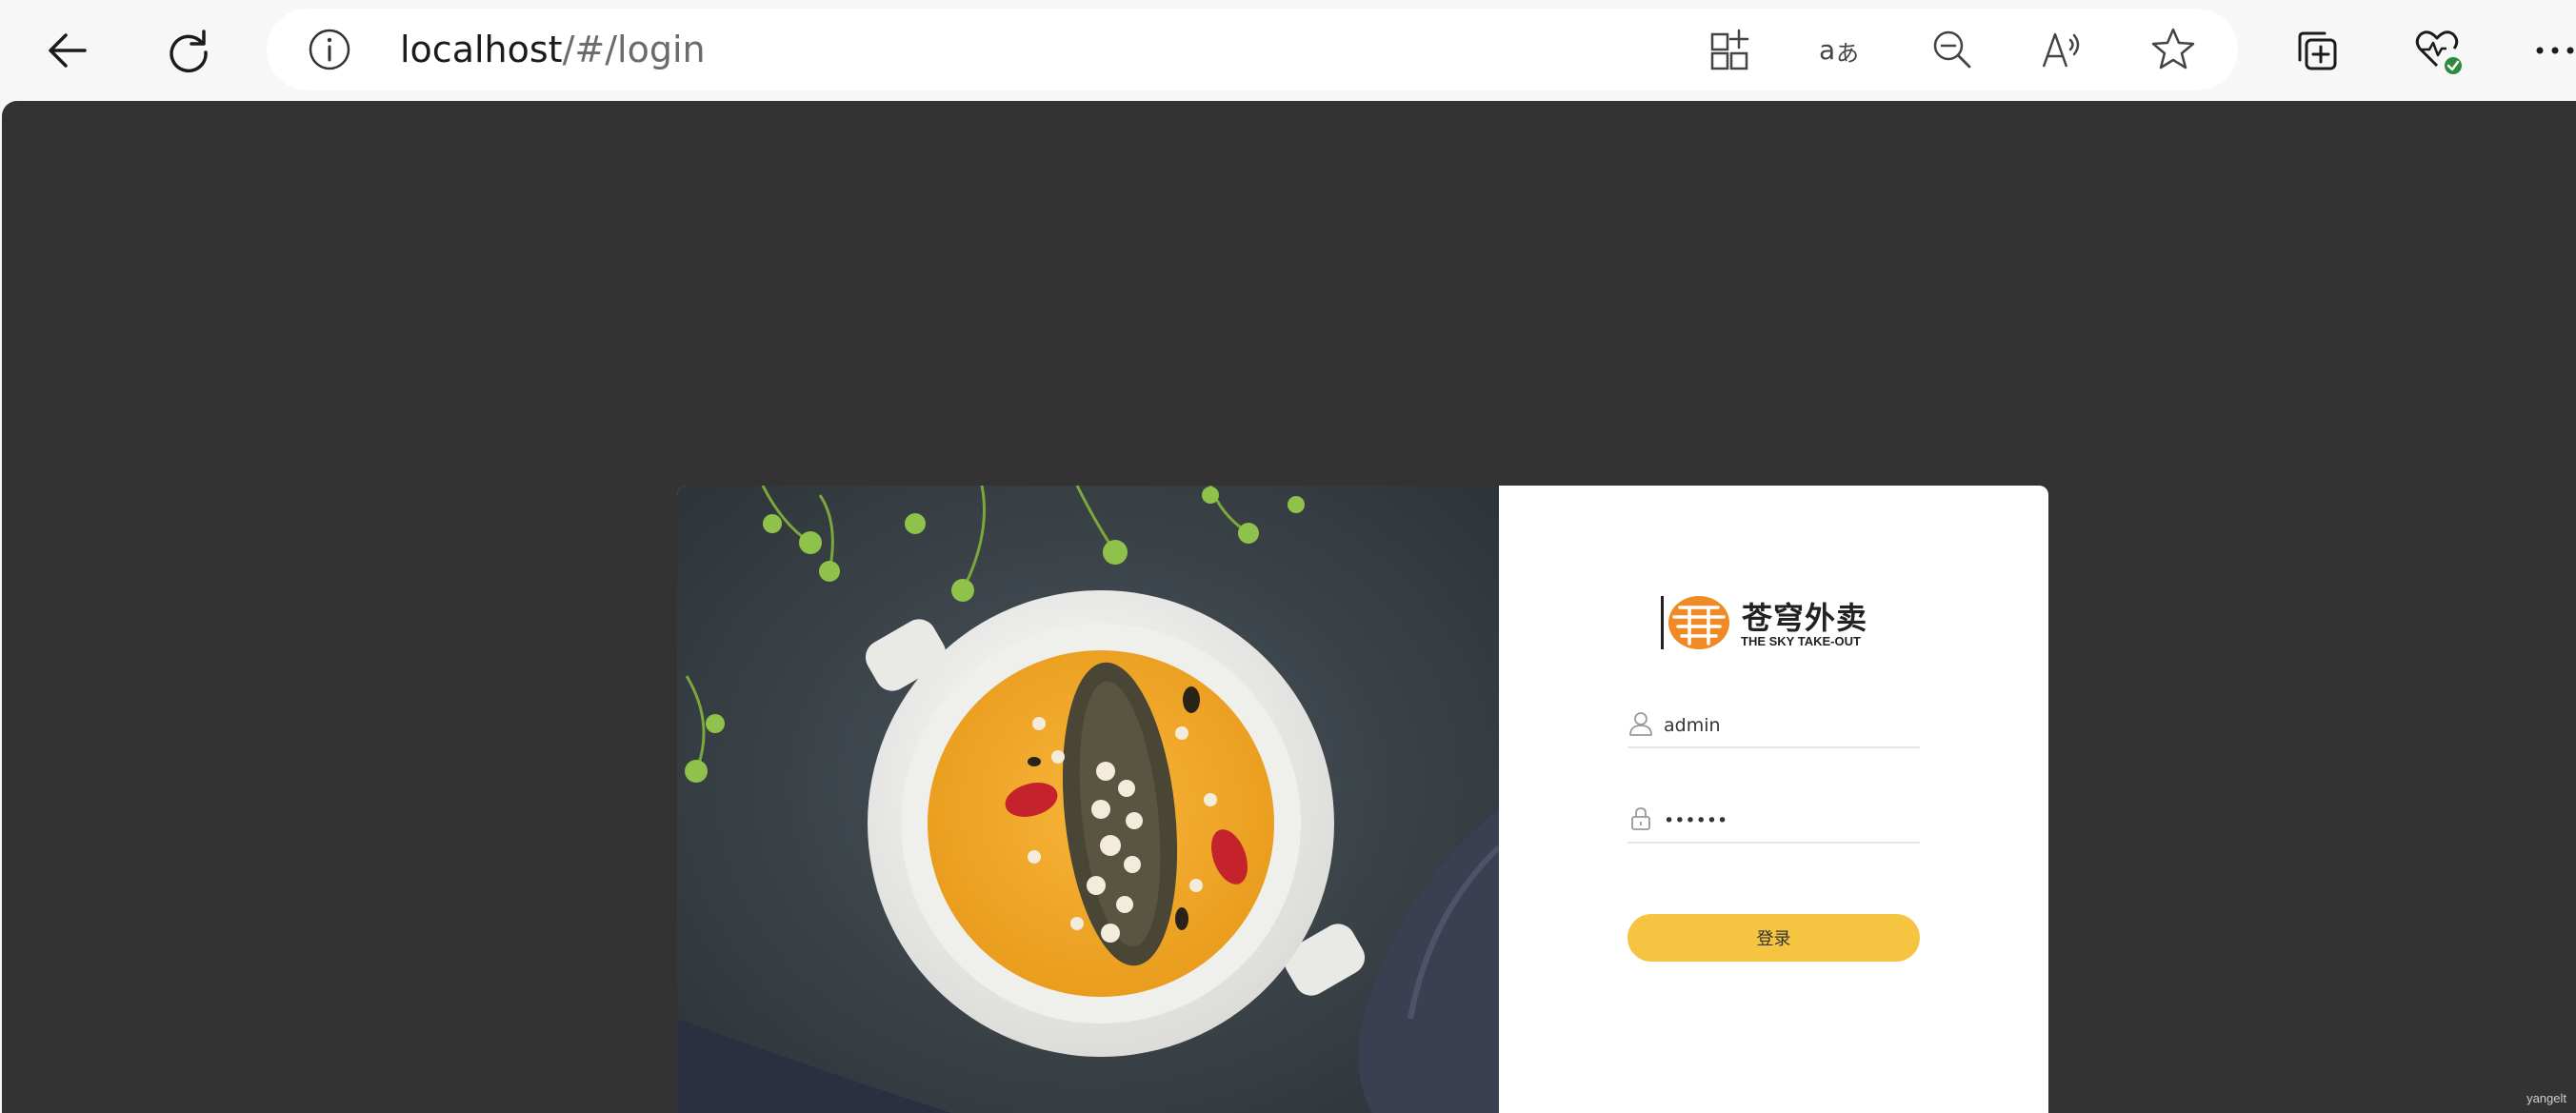 The width and height of the screenshot is (2576, 1113). I want to click on collections-button, so click(2317, 50).